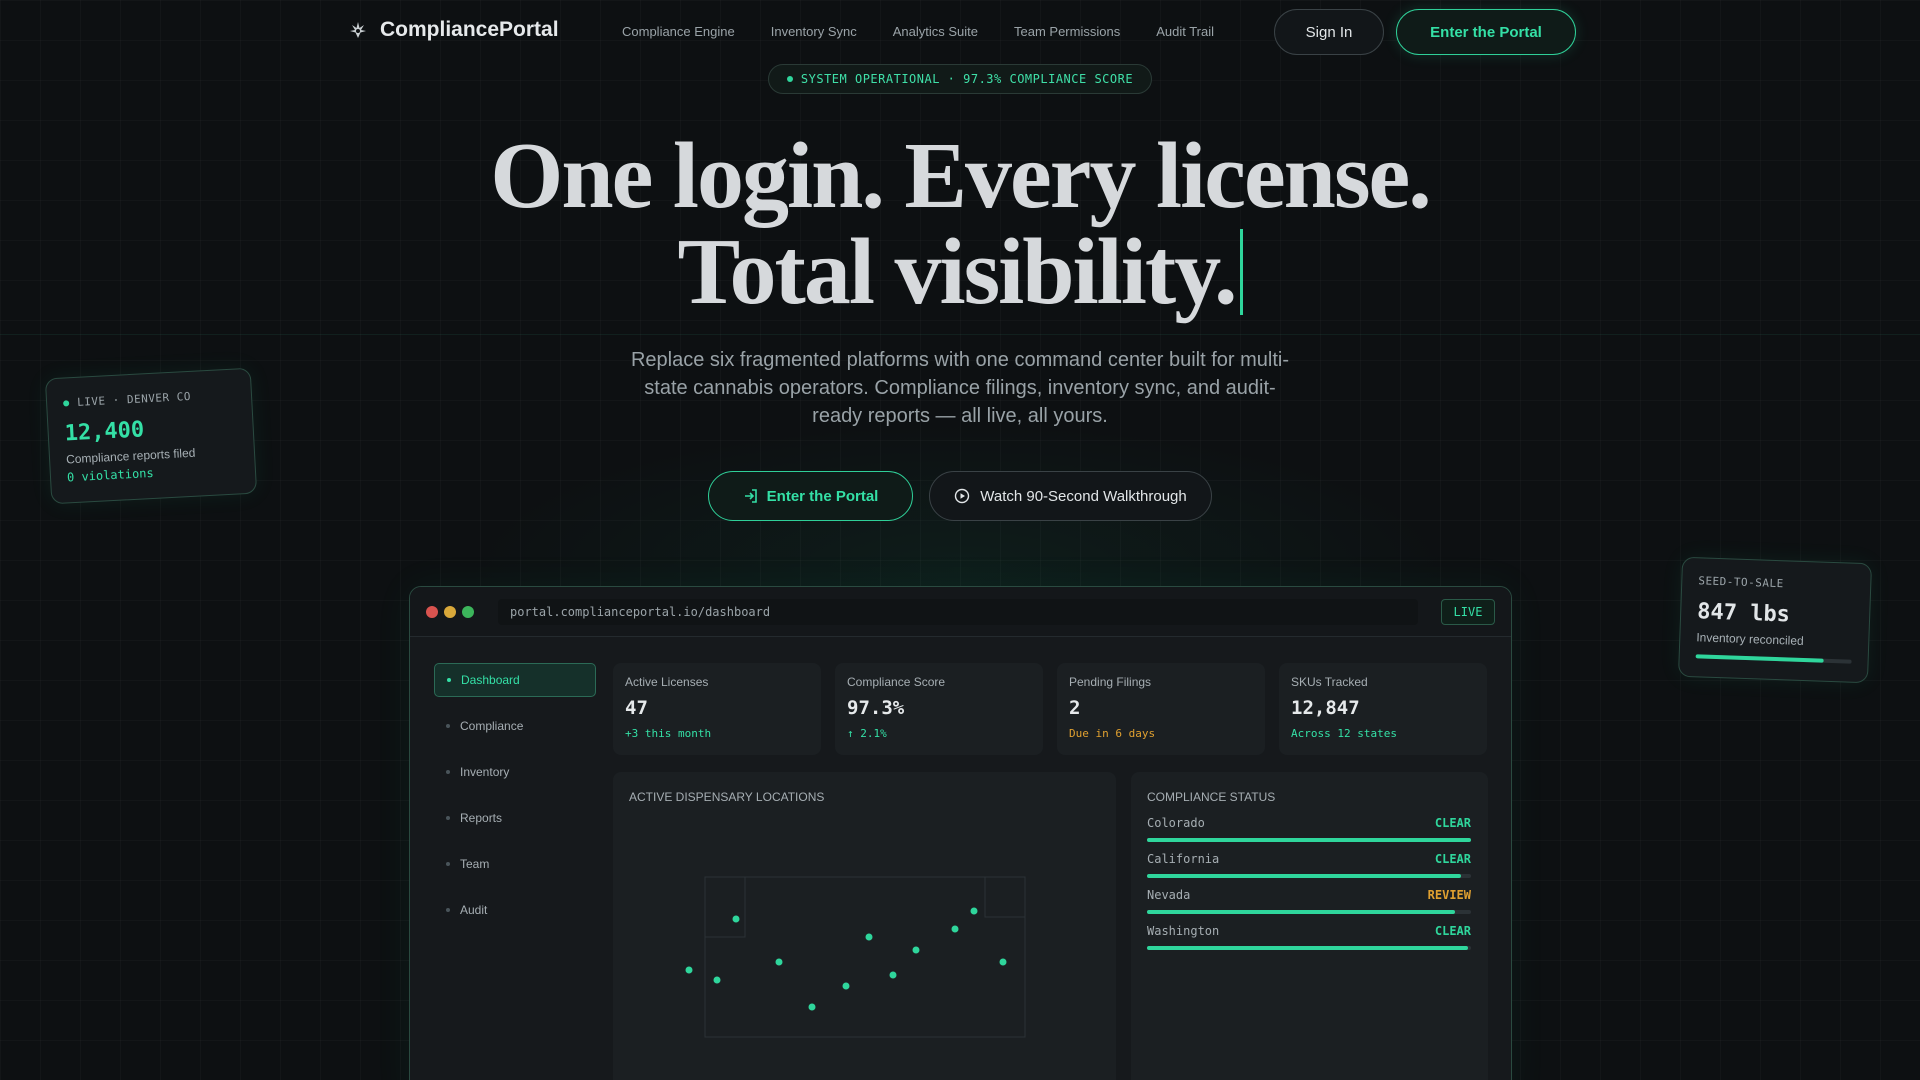 The height and width of the screenshot is (1080, 1920). Describe the element at coordinates (939, 709) in the screenshot. I see `stat-card-compliance-score: Compliance Score 97.3% ↑ 2.1%` at that location.